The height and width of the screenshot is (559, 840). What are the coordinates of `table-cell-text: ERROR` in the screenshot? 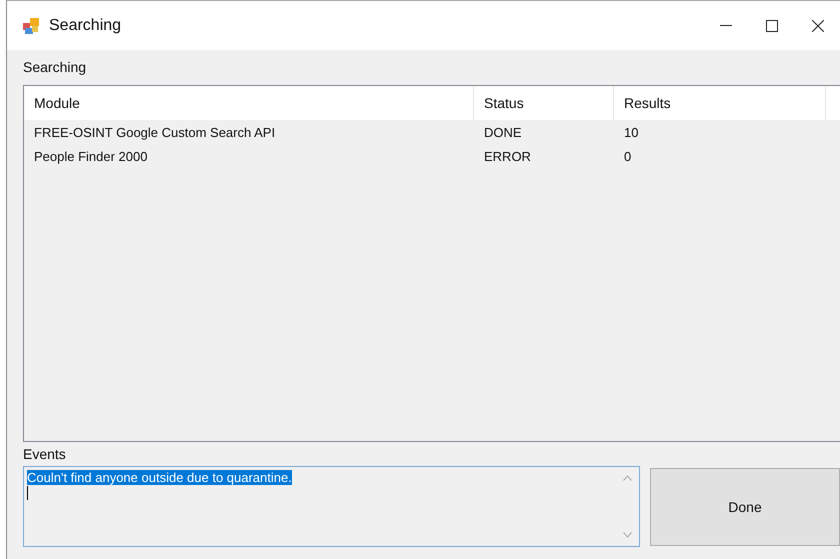 It's located at (507, 157).